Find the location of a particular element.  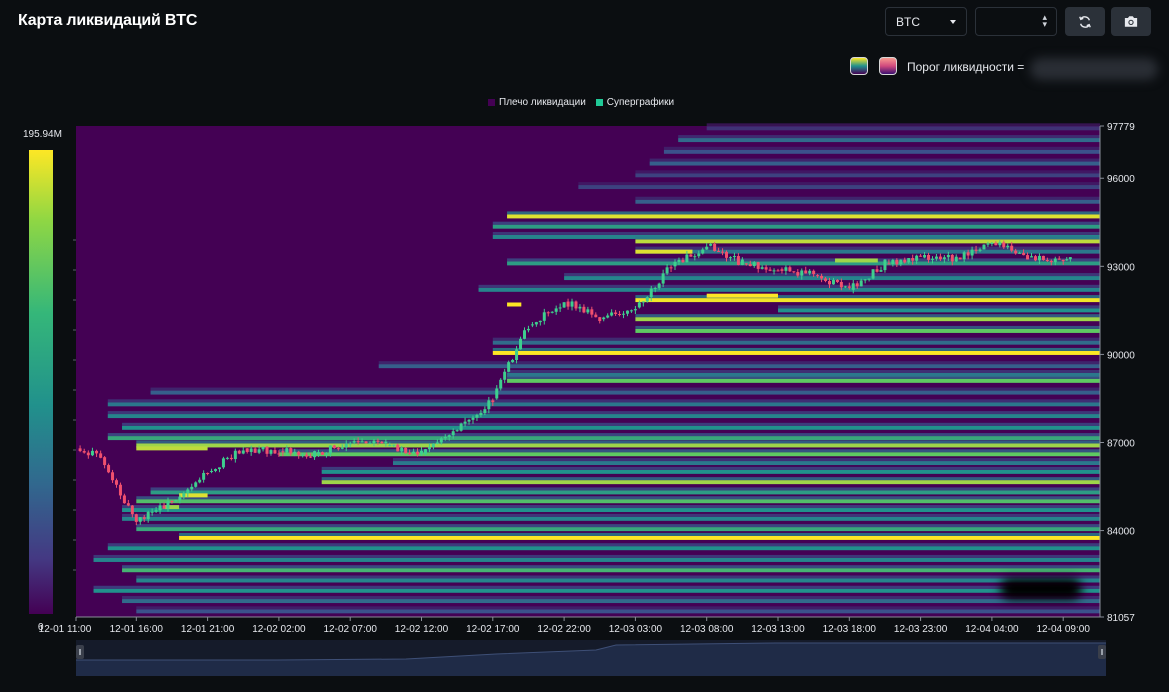

navigator-right-handle is located at coordinates (1102, 652).